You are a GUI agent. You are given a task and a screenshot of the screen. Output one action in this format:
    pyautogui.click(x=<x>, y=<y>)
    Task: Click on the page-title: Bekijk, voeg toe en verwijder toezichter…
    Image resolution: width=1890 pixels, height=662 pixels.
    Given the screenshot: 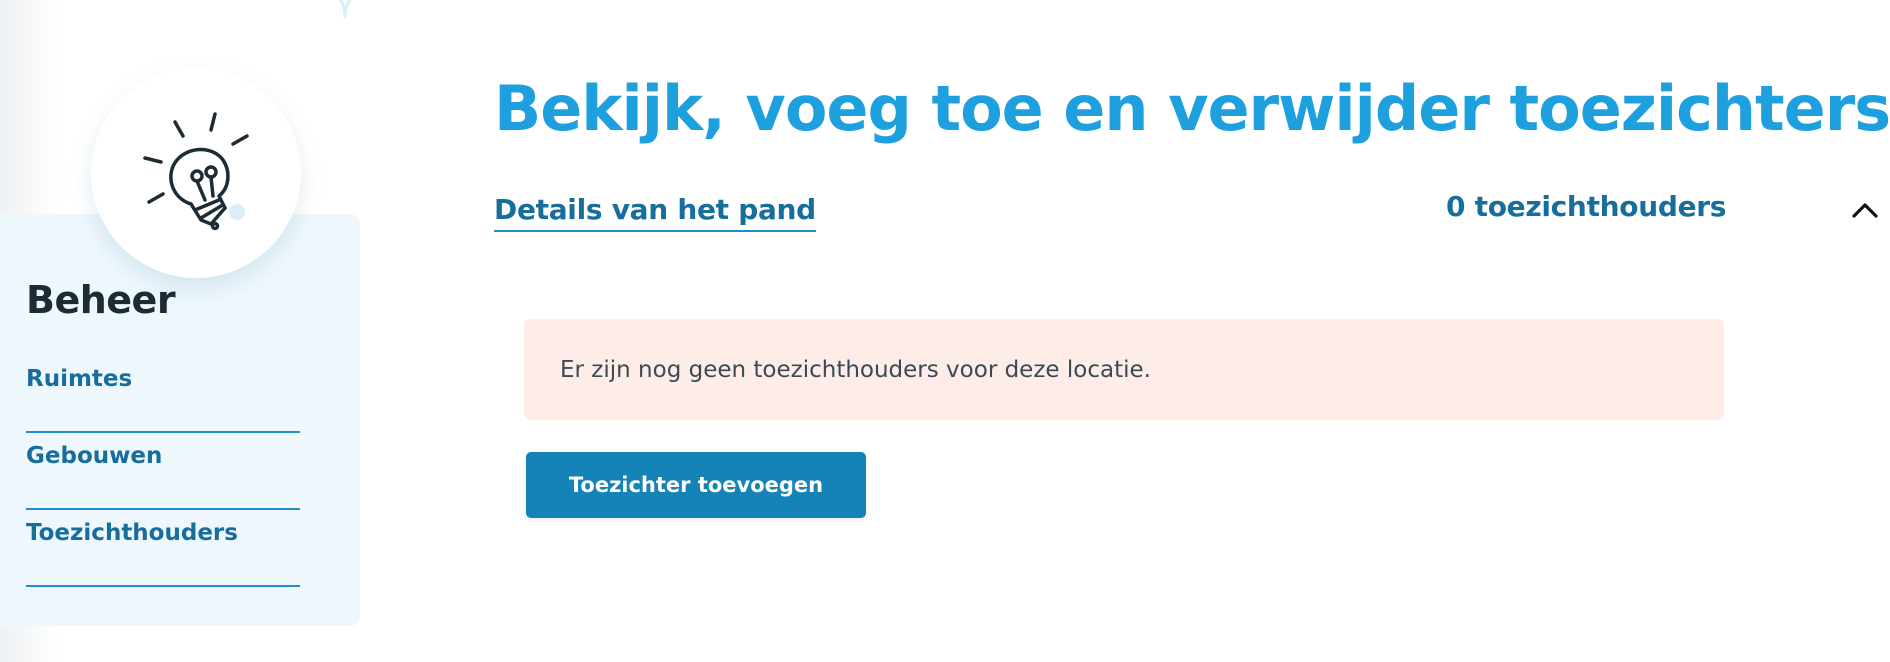 What is the action you would take?
    pyautogui.click(x=1192, y=108)
    